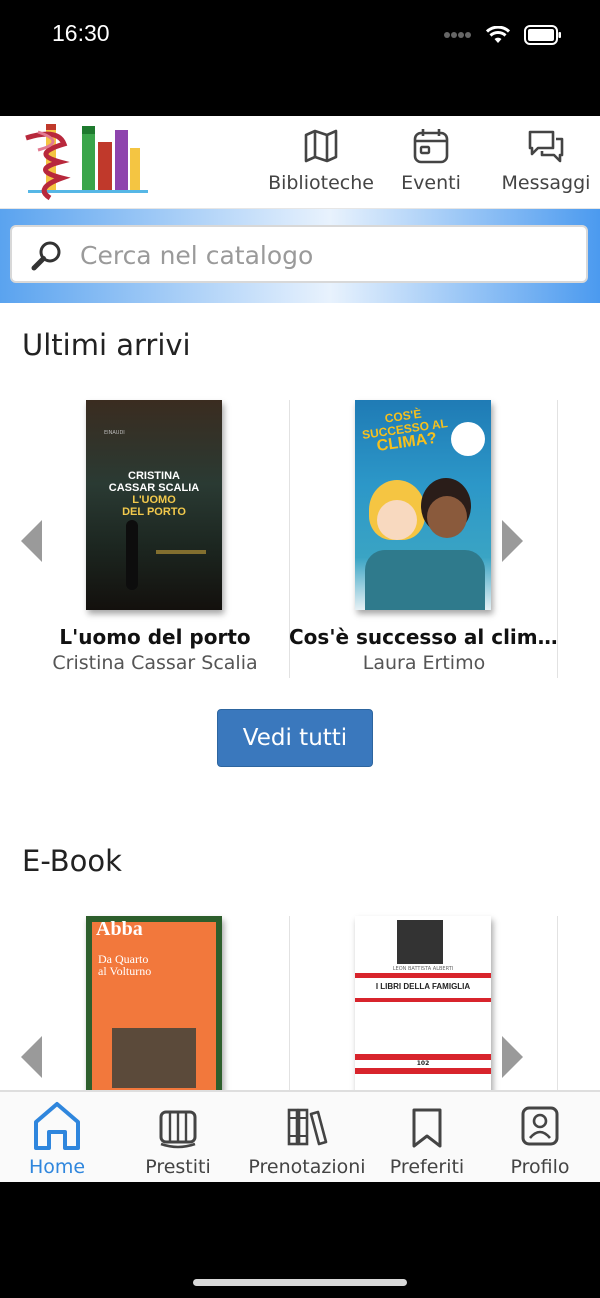  What do you see at coordinates (325, 255) in the screenshot?
I see `search-input` at bounding box center [325, 255].